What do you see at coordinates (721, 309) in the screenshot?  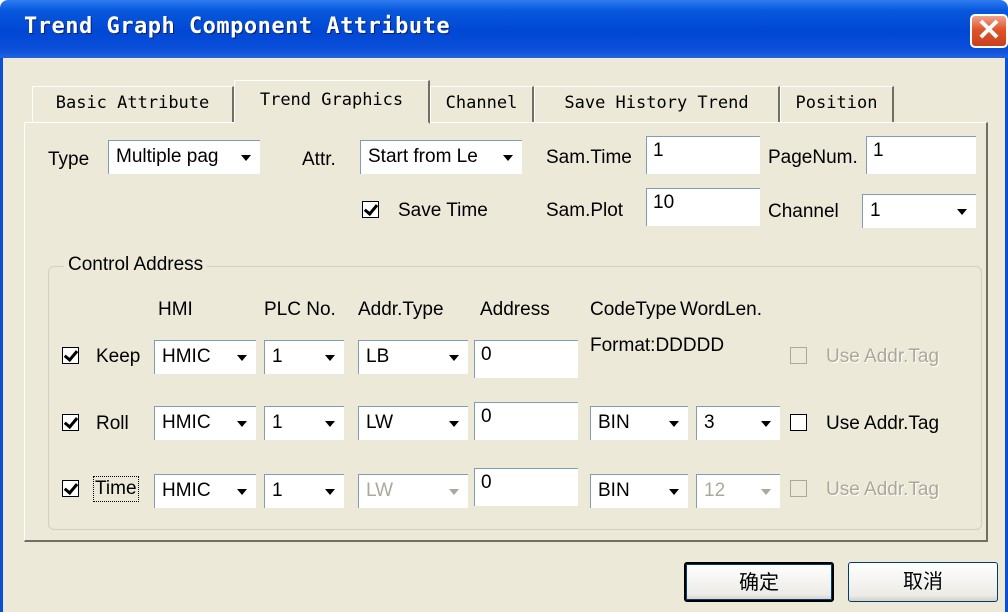 I see `word-len-header: WordLen.` at bounding box center [721, 309].